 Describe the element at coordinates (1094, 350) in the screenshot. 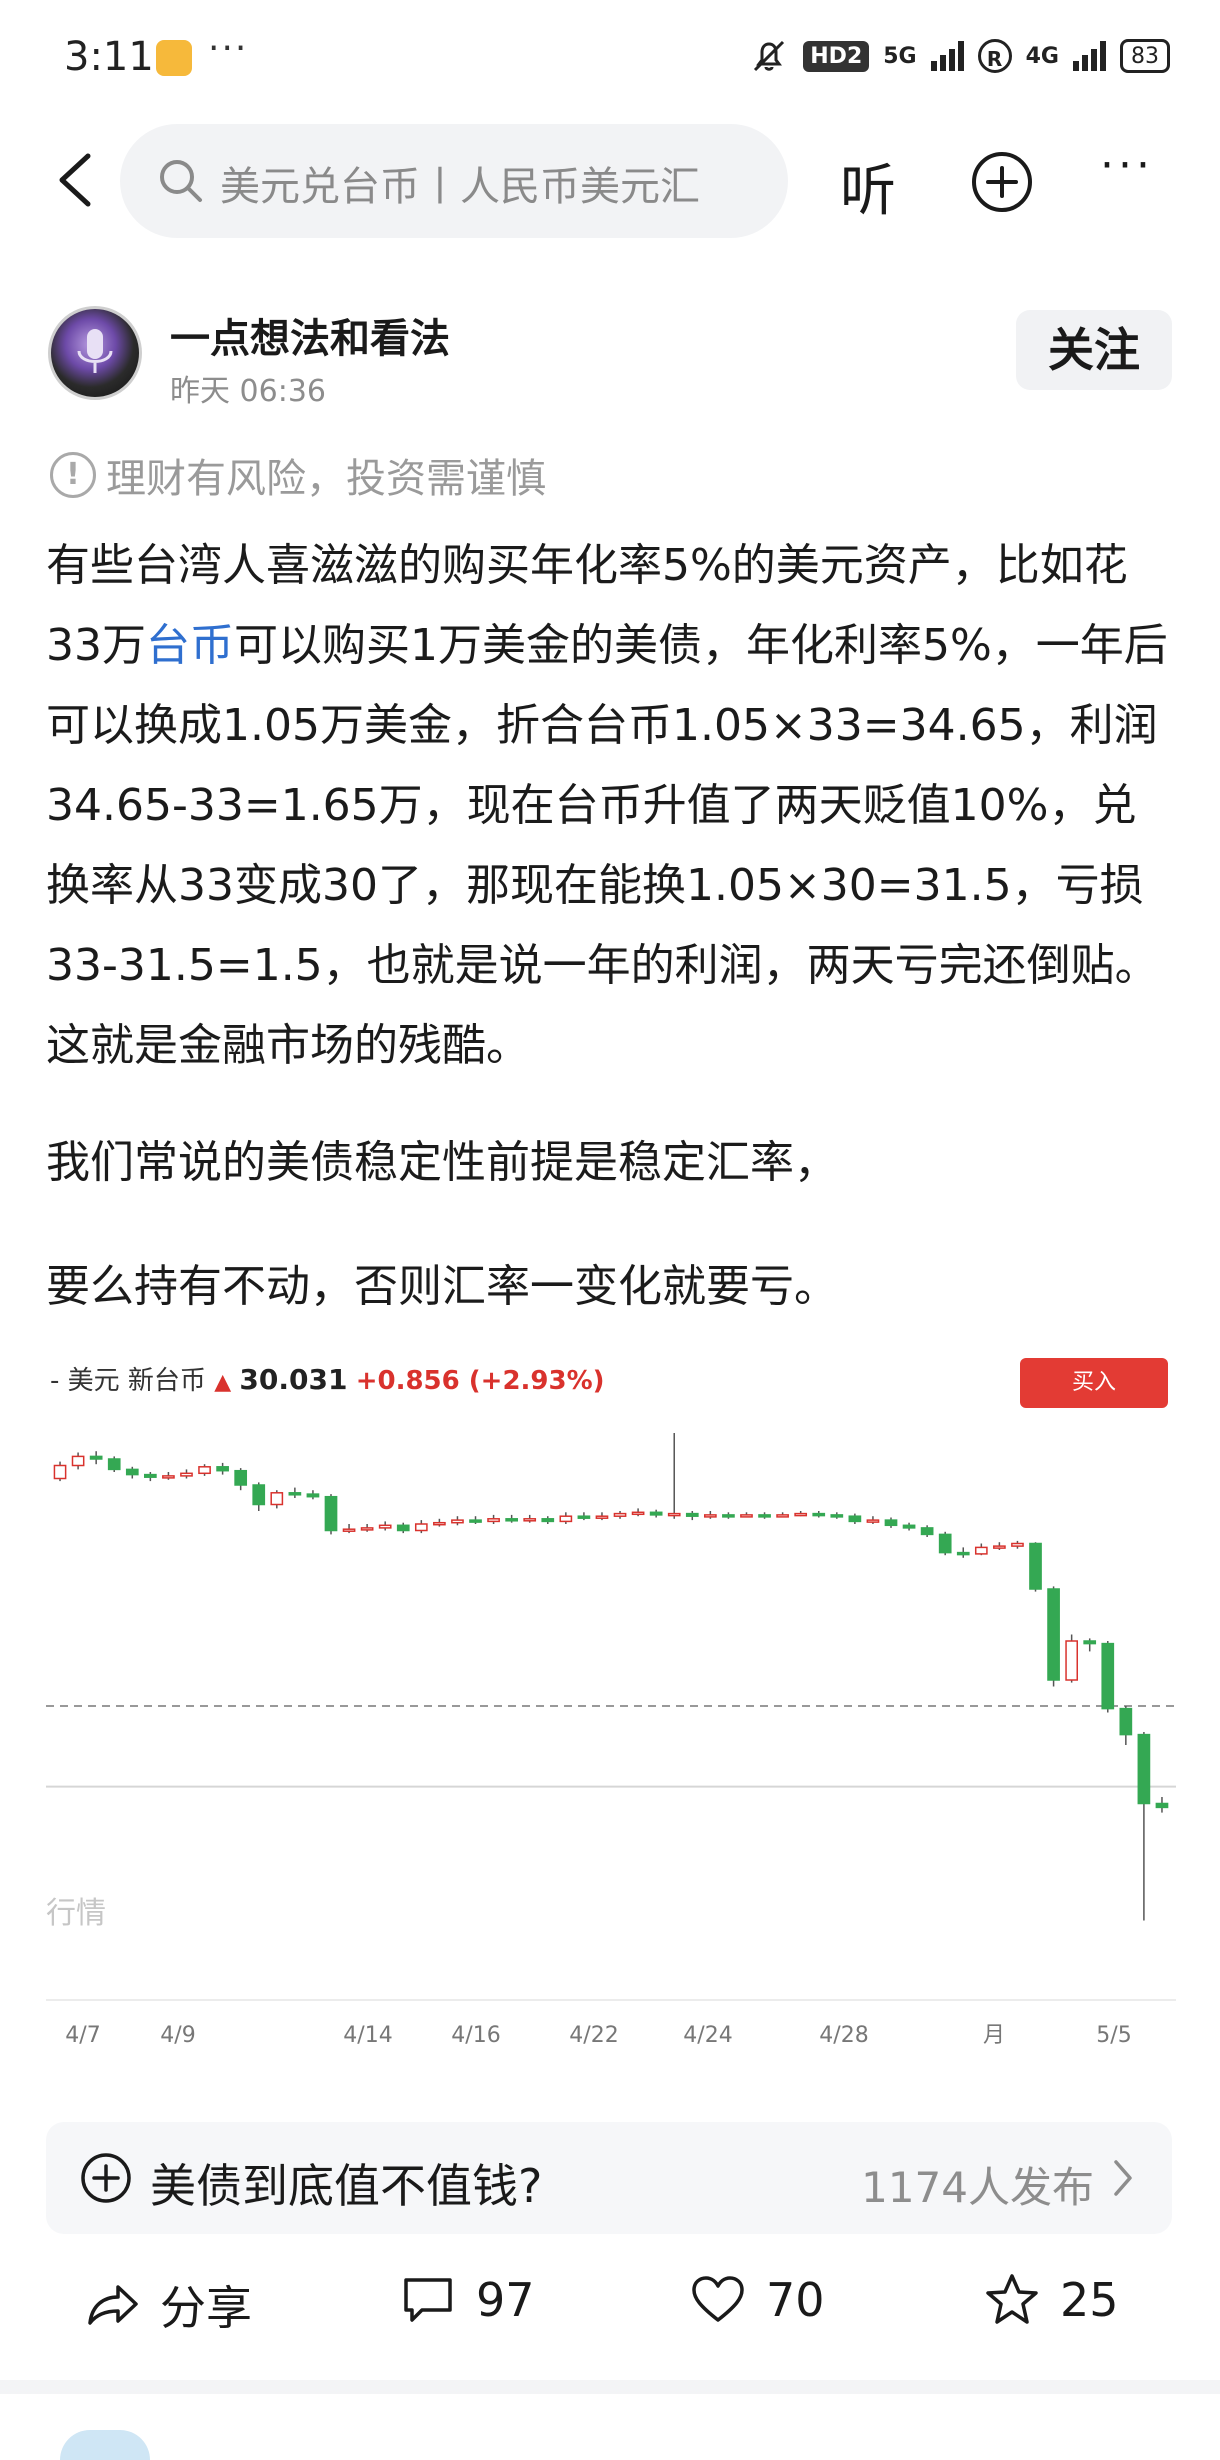

I see `follow-button: 关注` at that location.